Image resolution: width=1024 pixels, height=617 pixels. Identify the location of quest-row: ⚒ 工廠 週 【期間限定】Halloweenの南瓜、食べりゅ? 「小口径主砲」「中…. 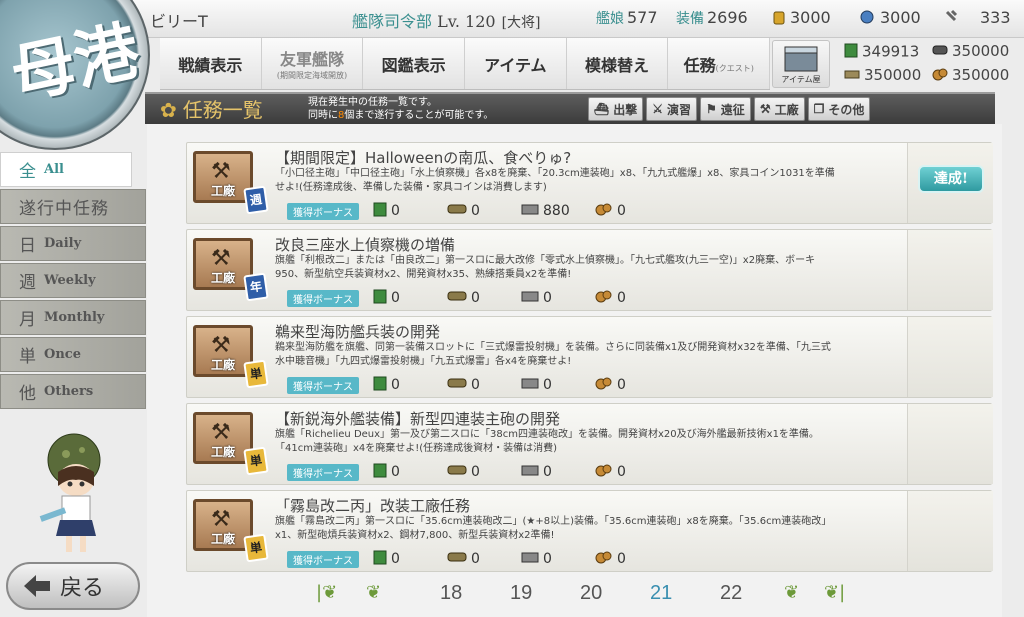
(589, 183).